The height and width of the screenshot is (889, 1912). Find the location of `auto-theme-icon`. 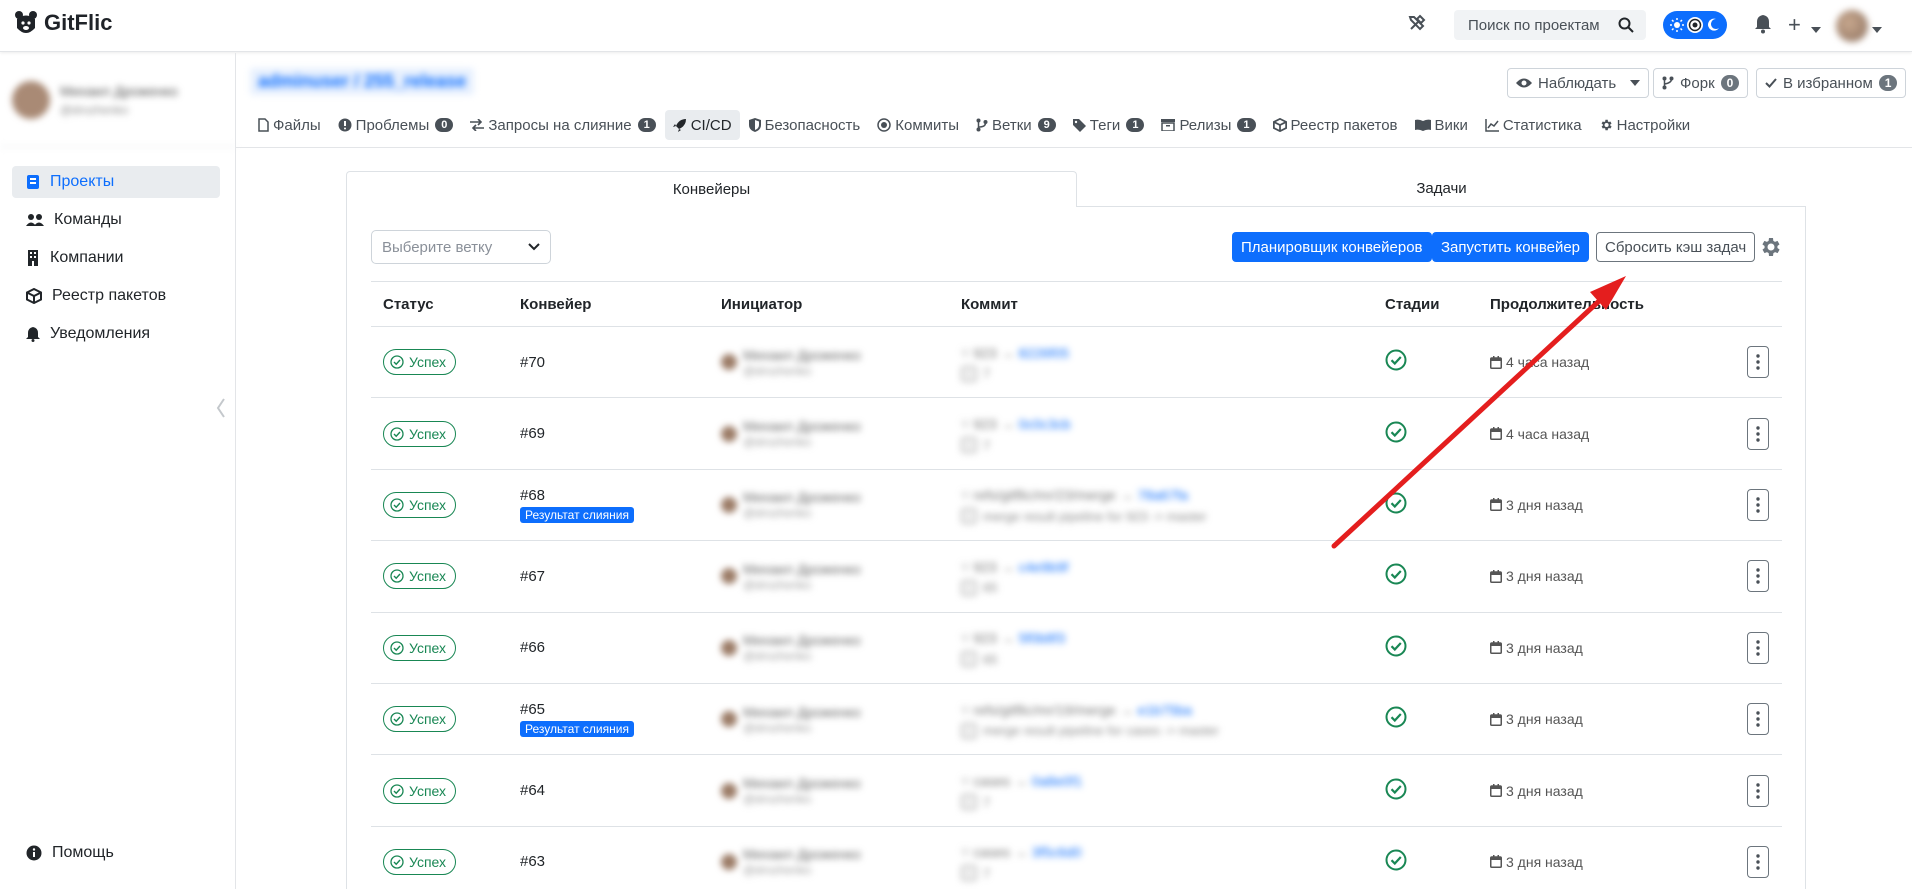

auto-theme-icon is located at coordinates (1695, 25).